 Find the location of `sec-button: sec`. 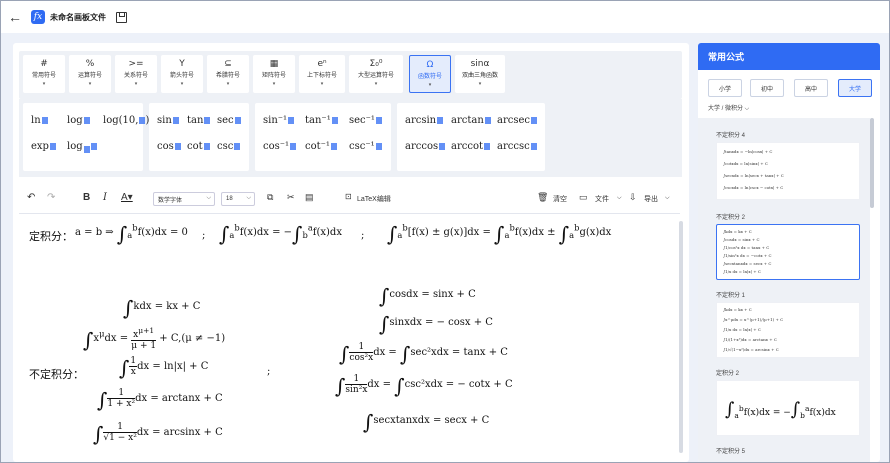

sec-button: sec is located at coordinates (229, 120).